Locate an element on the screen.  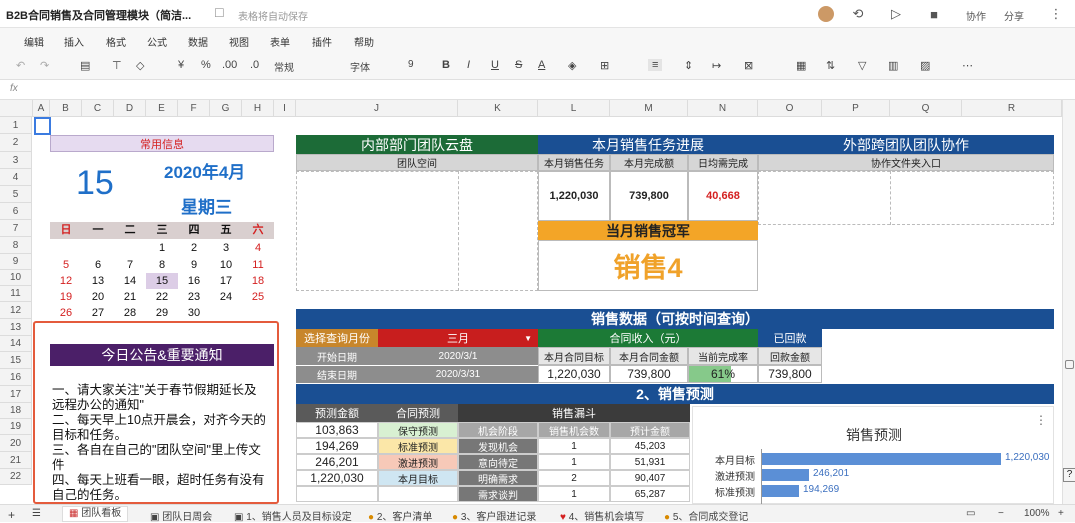
calendar-day: 18 is located at coordinates (258, 281).